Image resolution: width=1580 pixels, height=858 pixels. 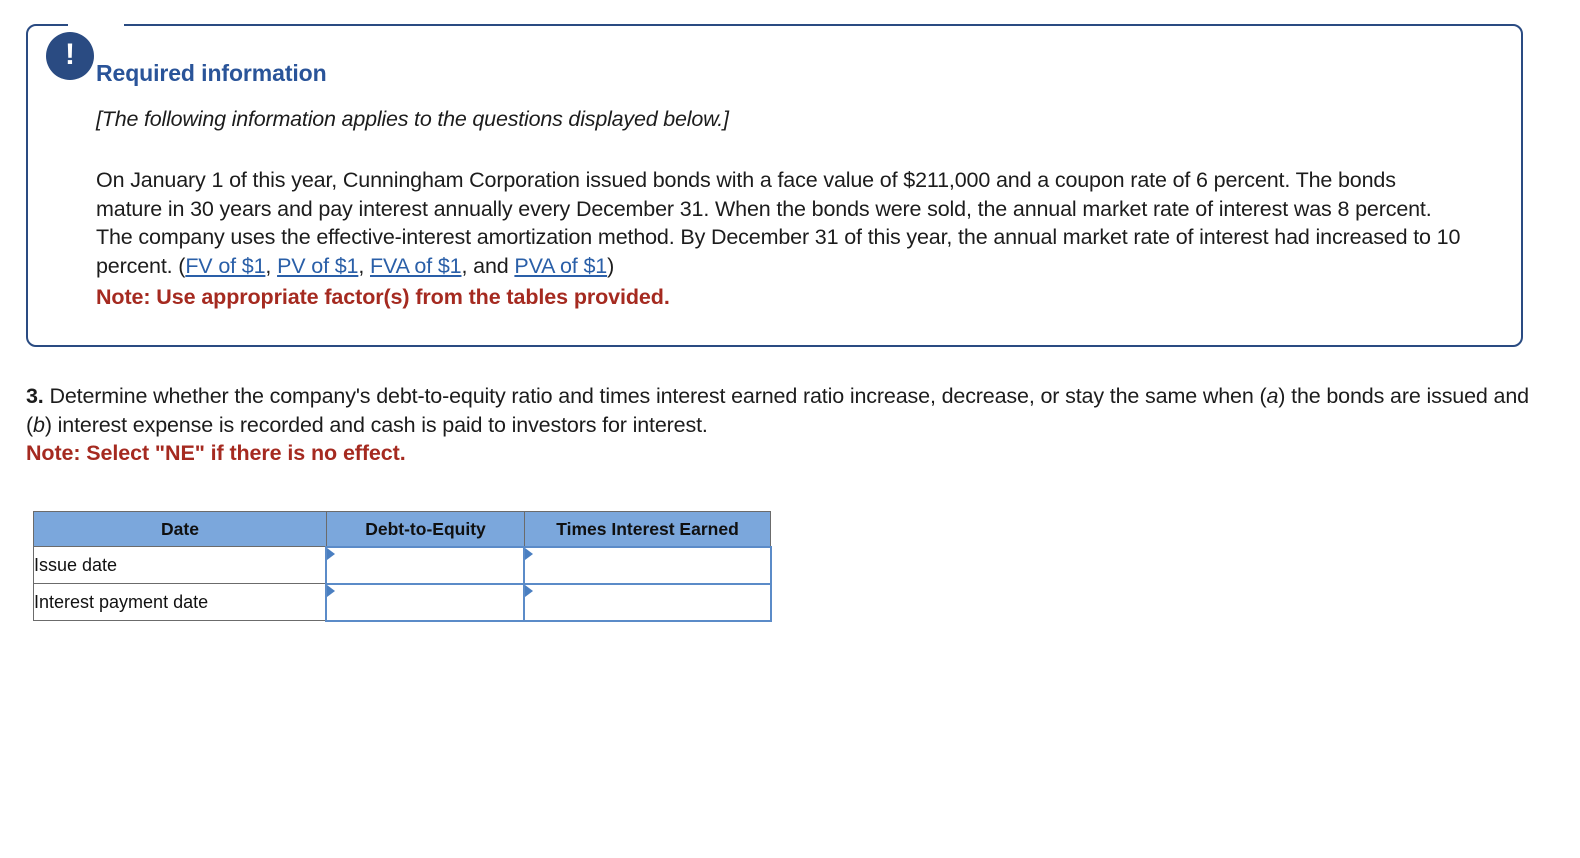 I want to click on interest-payment-date-times-interest-earned-cell, so click(x=647, y=602).